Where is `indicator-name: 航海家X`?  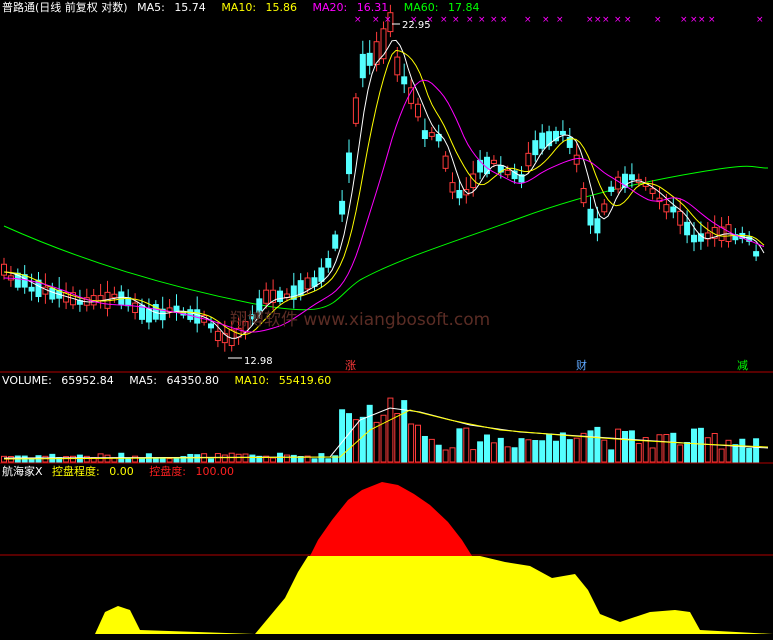 indicator-name: 航海家X is located at coordinates (22, 471).